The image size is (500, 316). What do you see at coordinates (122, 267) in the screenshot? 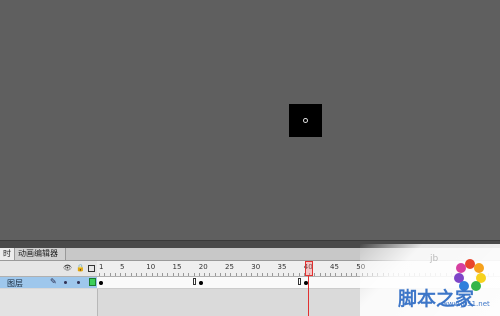
I see `ruler-label-5: 5` at bounding box center [122, 267].